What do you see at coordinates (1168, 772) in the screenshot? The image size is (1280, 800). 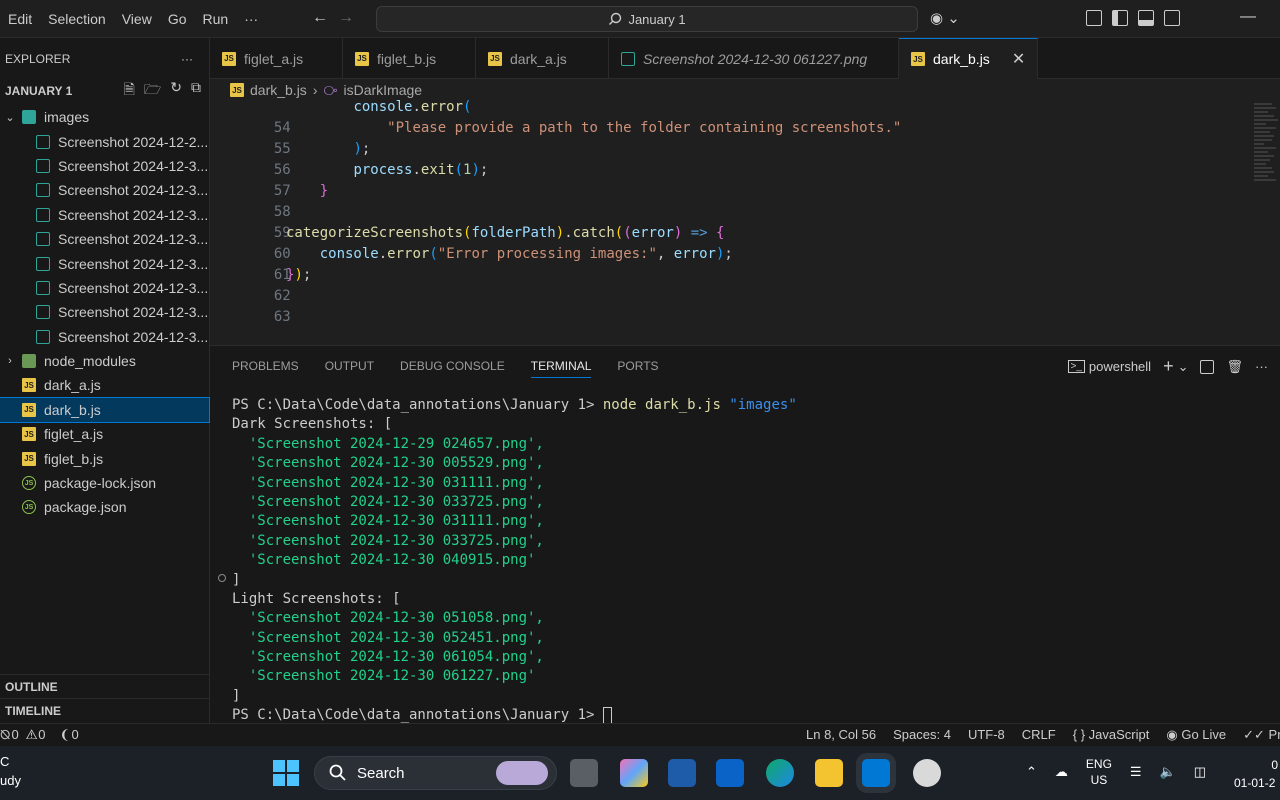 I see `volume-icon: 🔈` at bounding box center [1168, 772].